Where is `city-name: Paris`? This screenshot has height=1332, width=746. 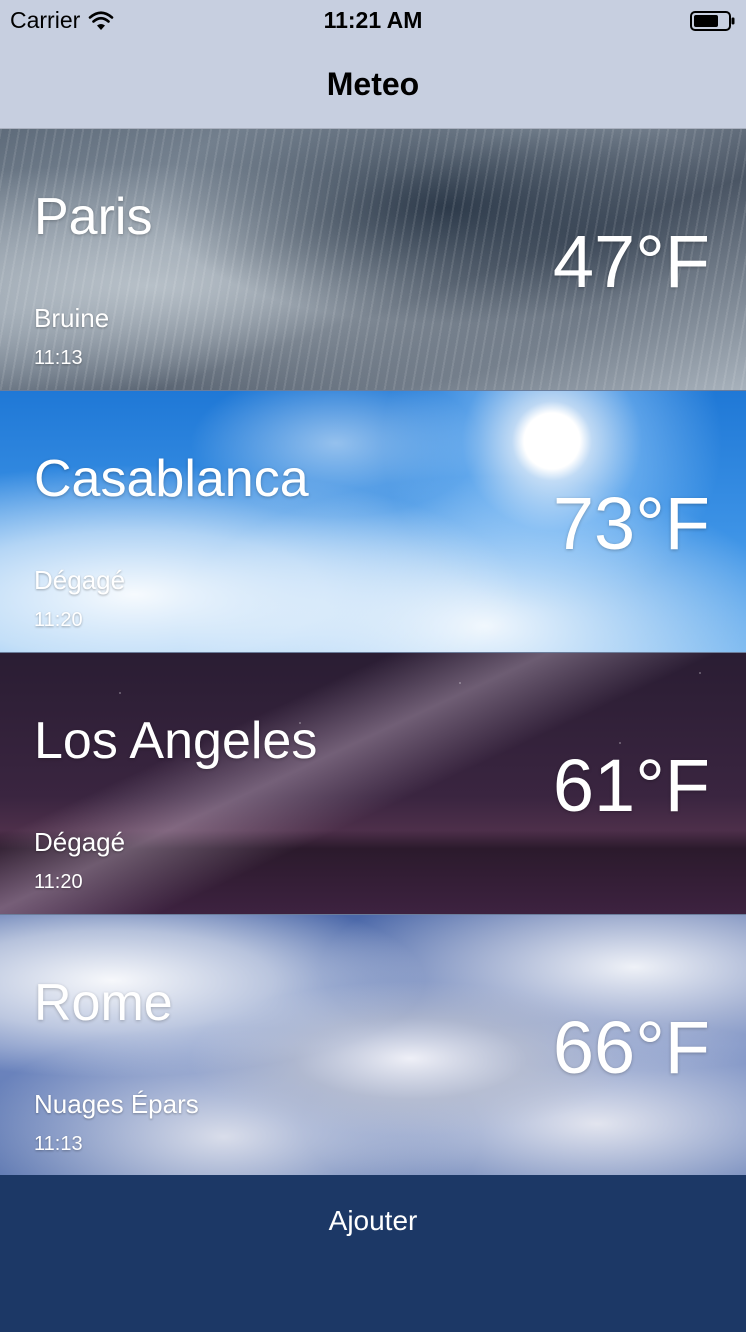 city-name: Paris is located at coordinates (93, 217).